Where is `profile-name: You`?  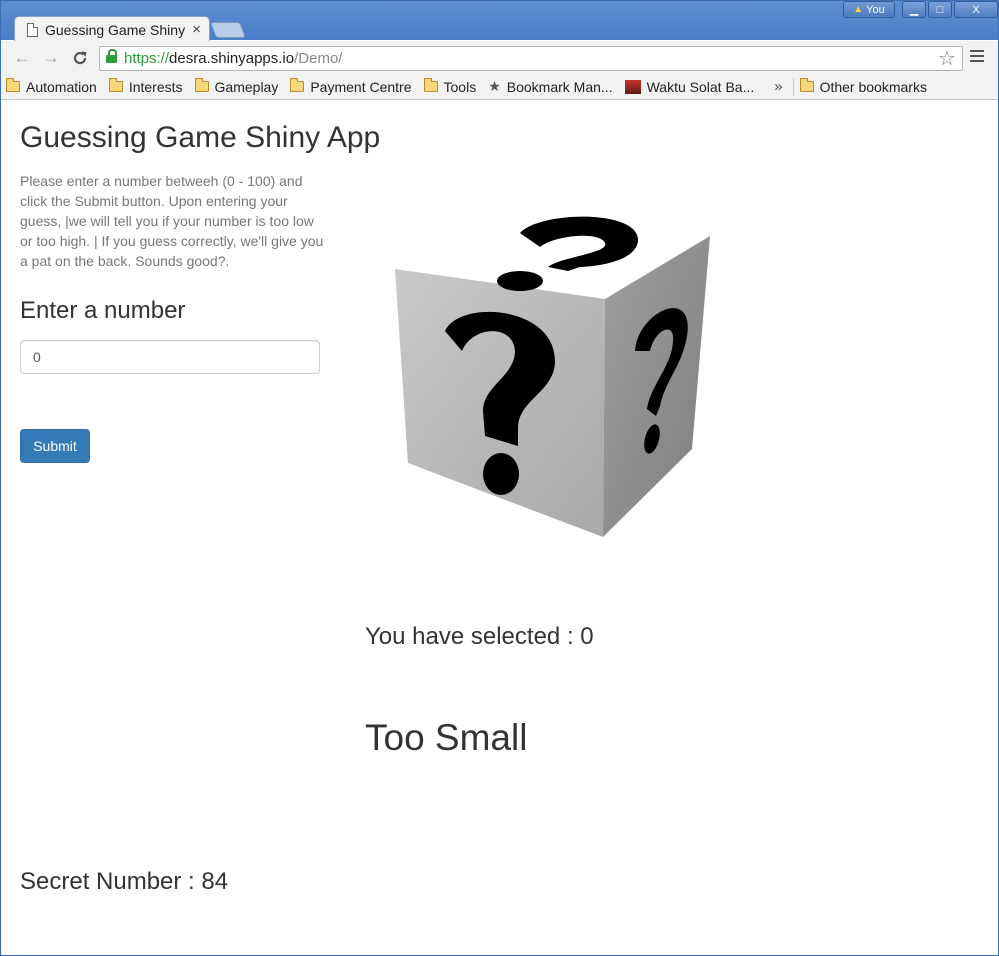
profile-name: You is located at coordinates (875, 9).